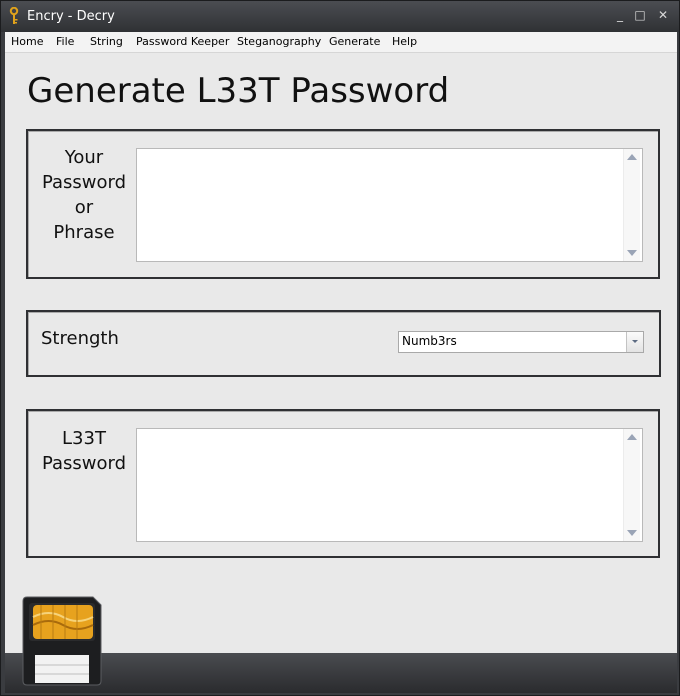 The width and height of the screenshot is (680, 696). I want to click on menu-steganography: Steganography, so click(279, 41).